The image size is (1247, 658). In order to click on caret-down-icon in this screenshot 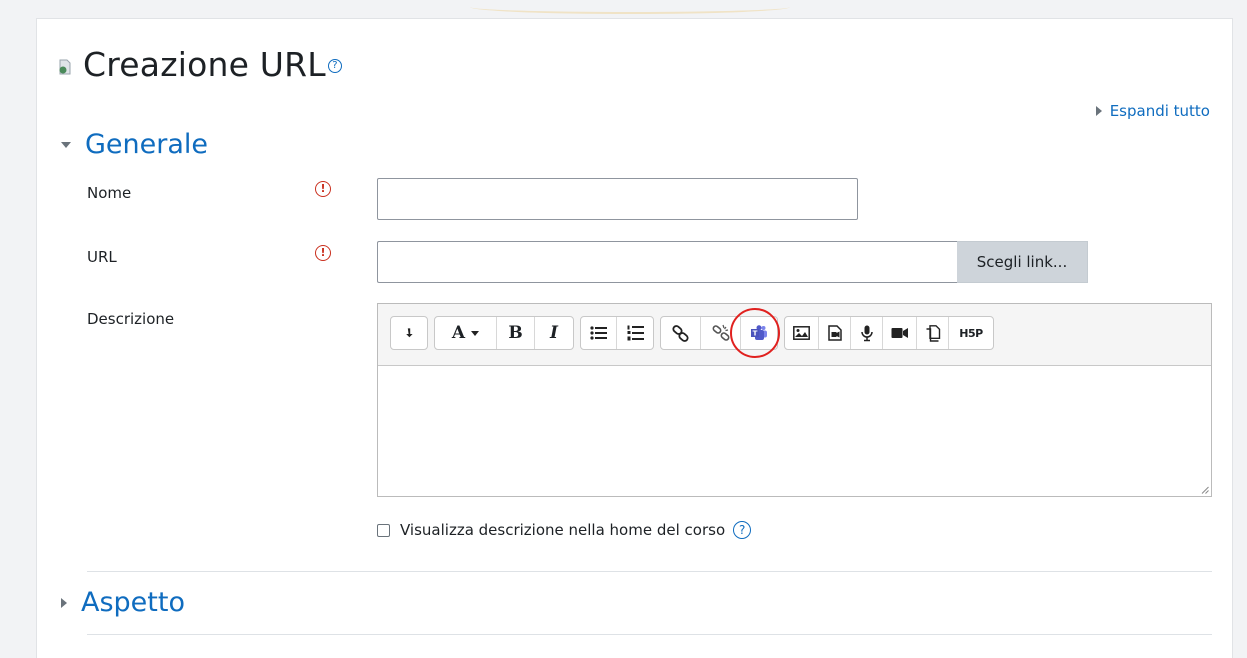, I will do `click(66, 144)`.